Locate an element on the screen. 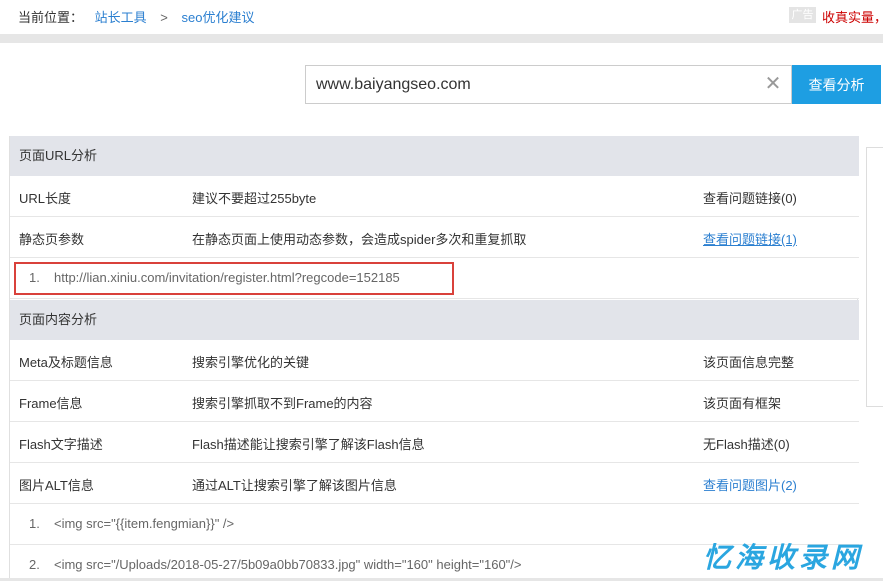 The width and height of the screenshot is (883, 581). table-row: 图片ALT信息 通过ALT让搜索引擎了解该图片信息 查看问题图片(2) is located at coordinates (434, 483).